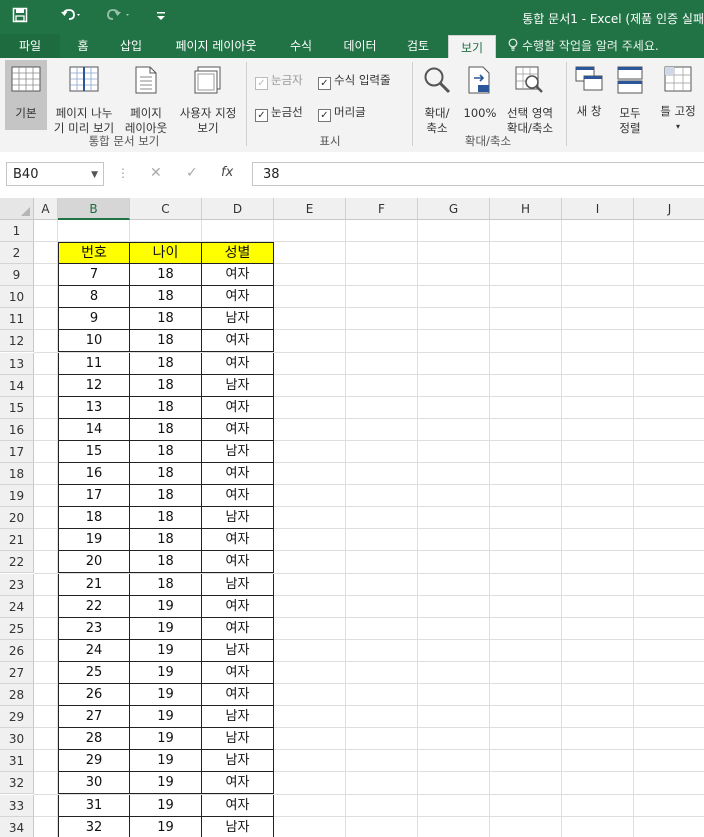 This screenshot has width=704, height=837. What do you see at coordinates (17, 319) in the screenshot?
I see `row-header: 11` at bounding box center [17, 319].